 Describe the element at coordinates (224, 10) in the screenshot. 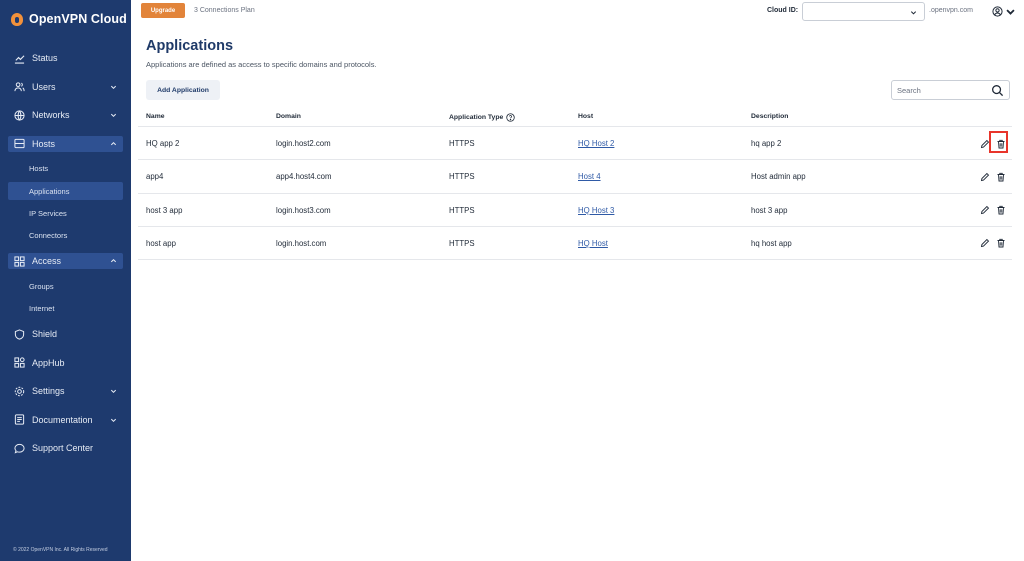

I see `plan-label: 3 Connections Plan` at that location.